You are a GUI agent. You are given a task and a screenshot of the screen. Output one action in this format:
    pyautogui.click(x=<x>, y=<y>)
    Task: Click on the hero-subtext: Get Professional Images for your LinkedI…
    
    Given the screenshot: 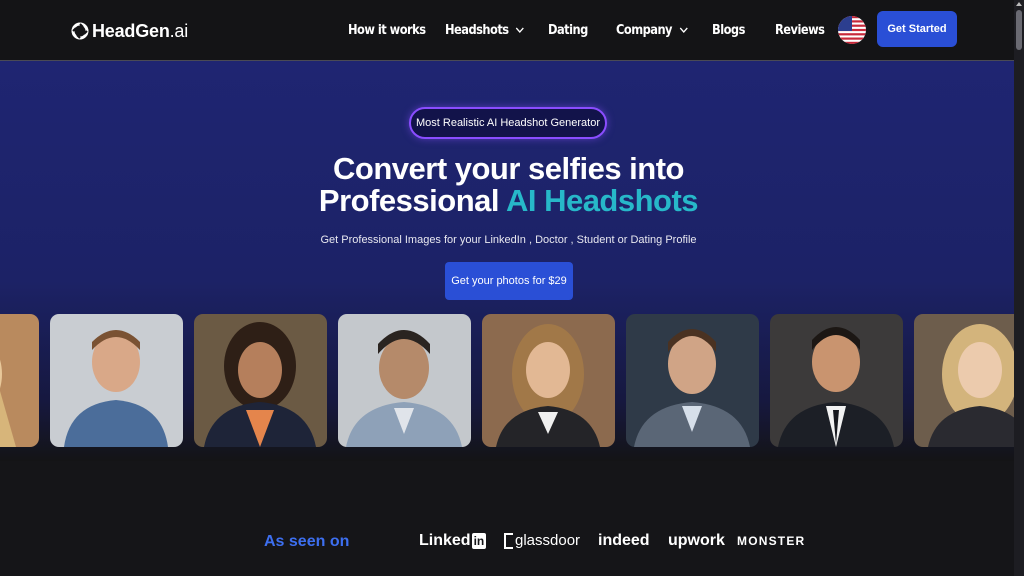 What is the action you would take?
    pyautogui.click(x=508, y=240)
    